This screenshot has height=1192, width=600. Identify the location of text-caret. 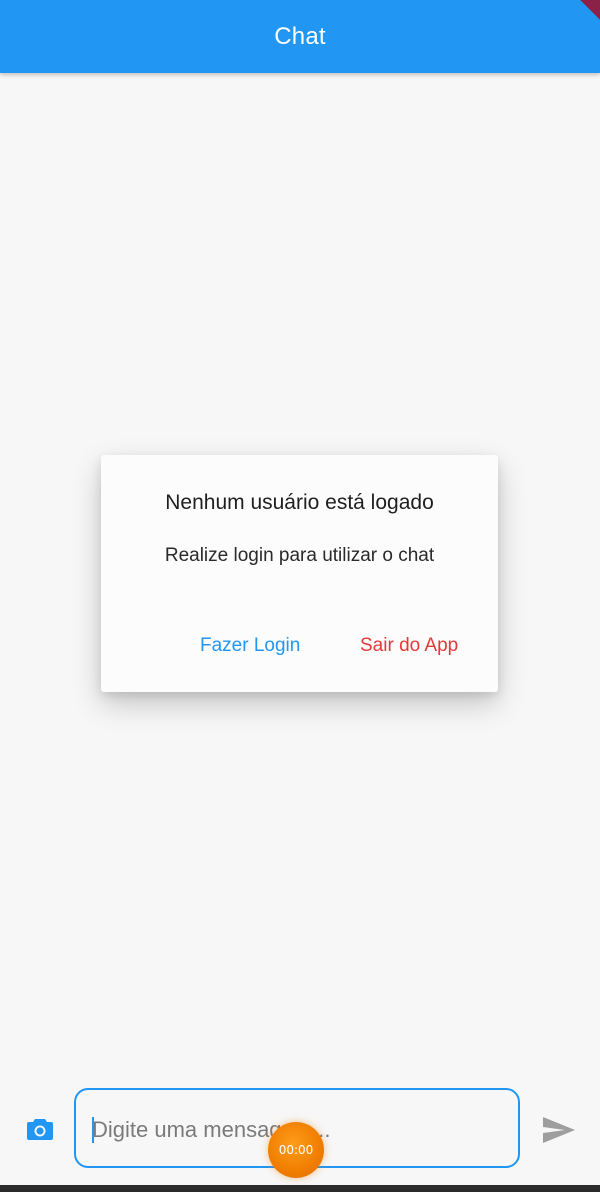
(93, 1130).